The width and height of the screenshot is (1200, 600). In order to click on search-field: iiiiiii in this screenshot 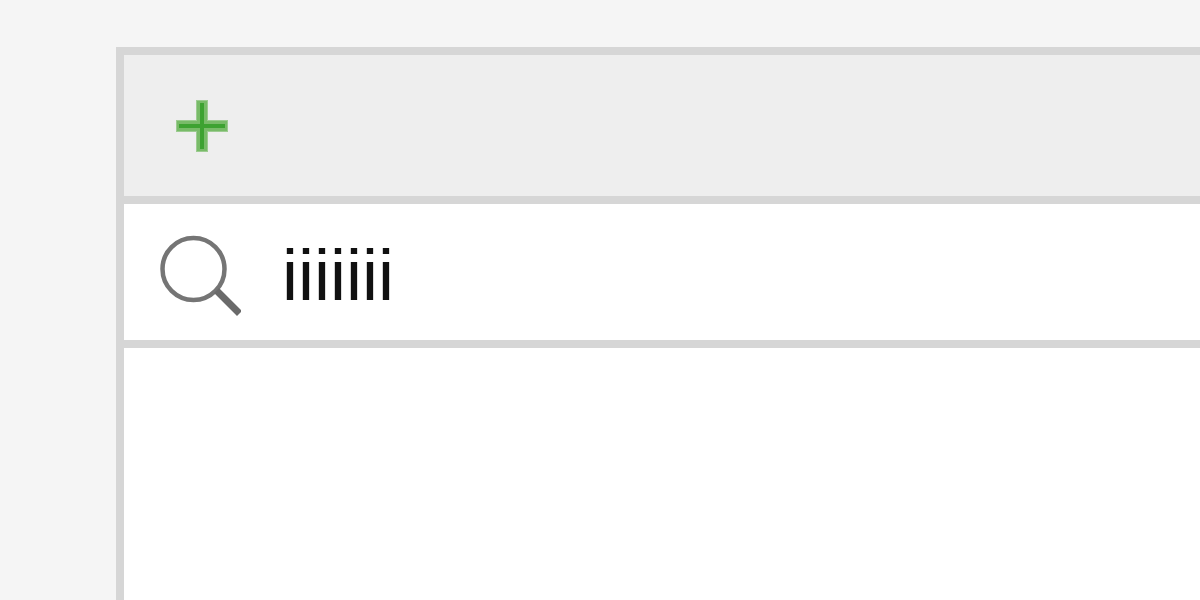, I will do `click(741, 275)`.